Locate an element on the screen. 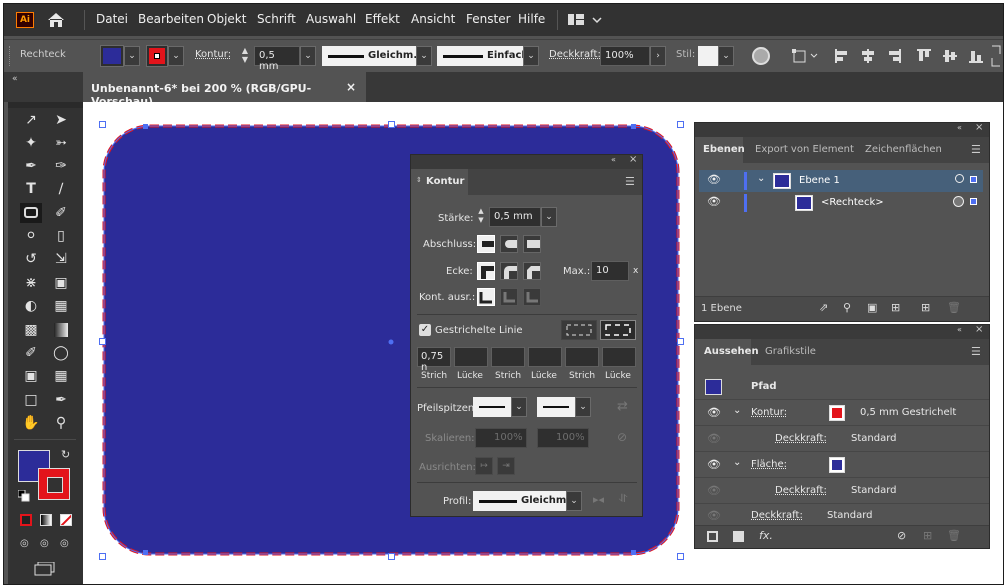  bbox-handle-tr is located at coordinates (680, 124).